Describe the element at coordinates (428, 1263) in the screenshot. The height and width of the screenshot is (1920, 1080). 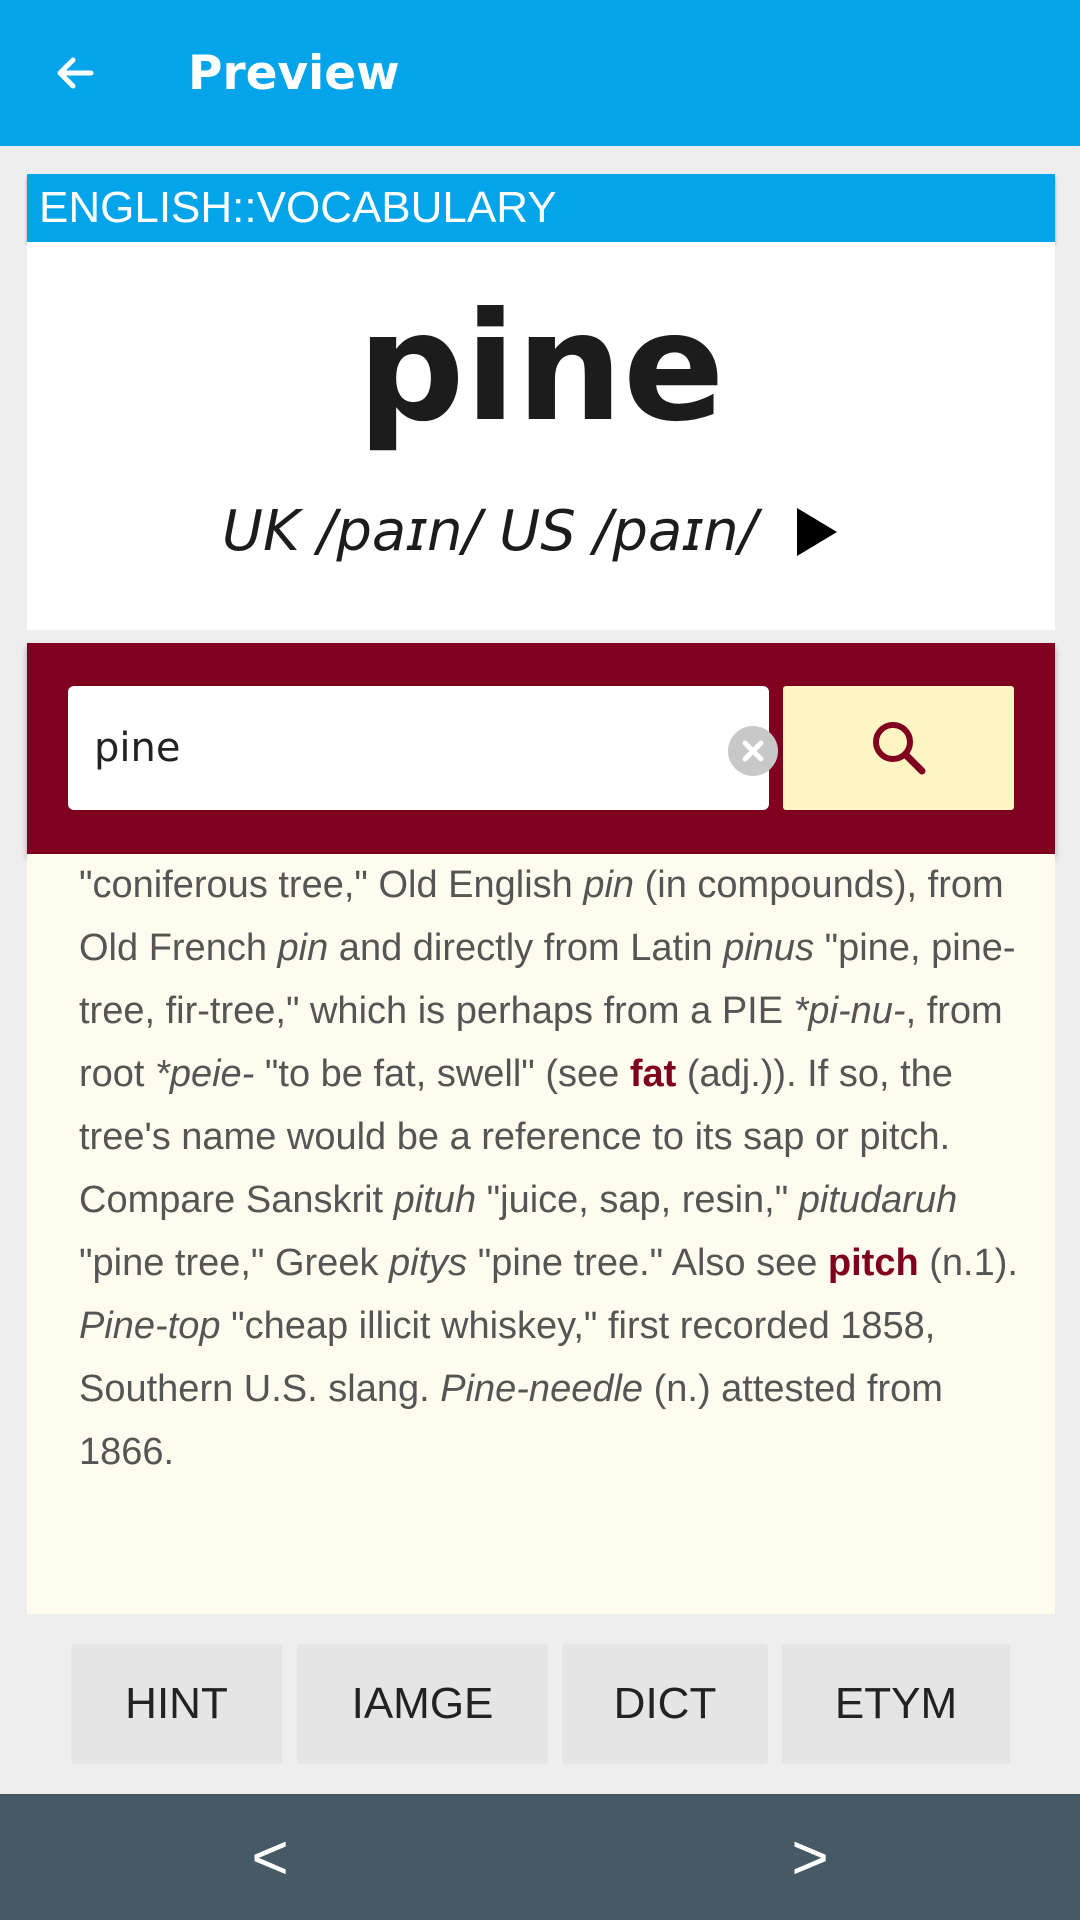
I see `etym-italic-8: pitys` at that location.